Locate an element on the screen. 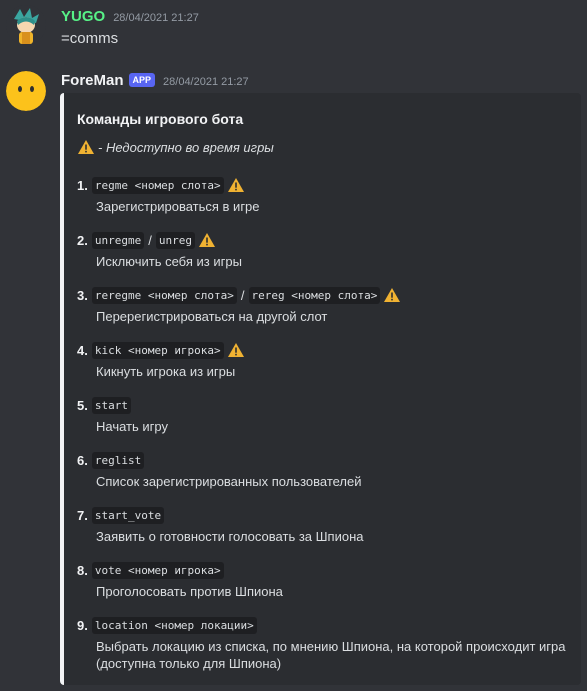 The height and width of the screenshot is (691, 587). command-code: start_vote is located at coordinates (128, 515).